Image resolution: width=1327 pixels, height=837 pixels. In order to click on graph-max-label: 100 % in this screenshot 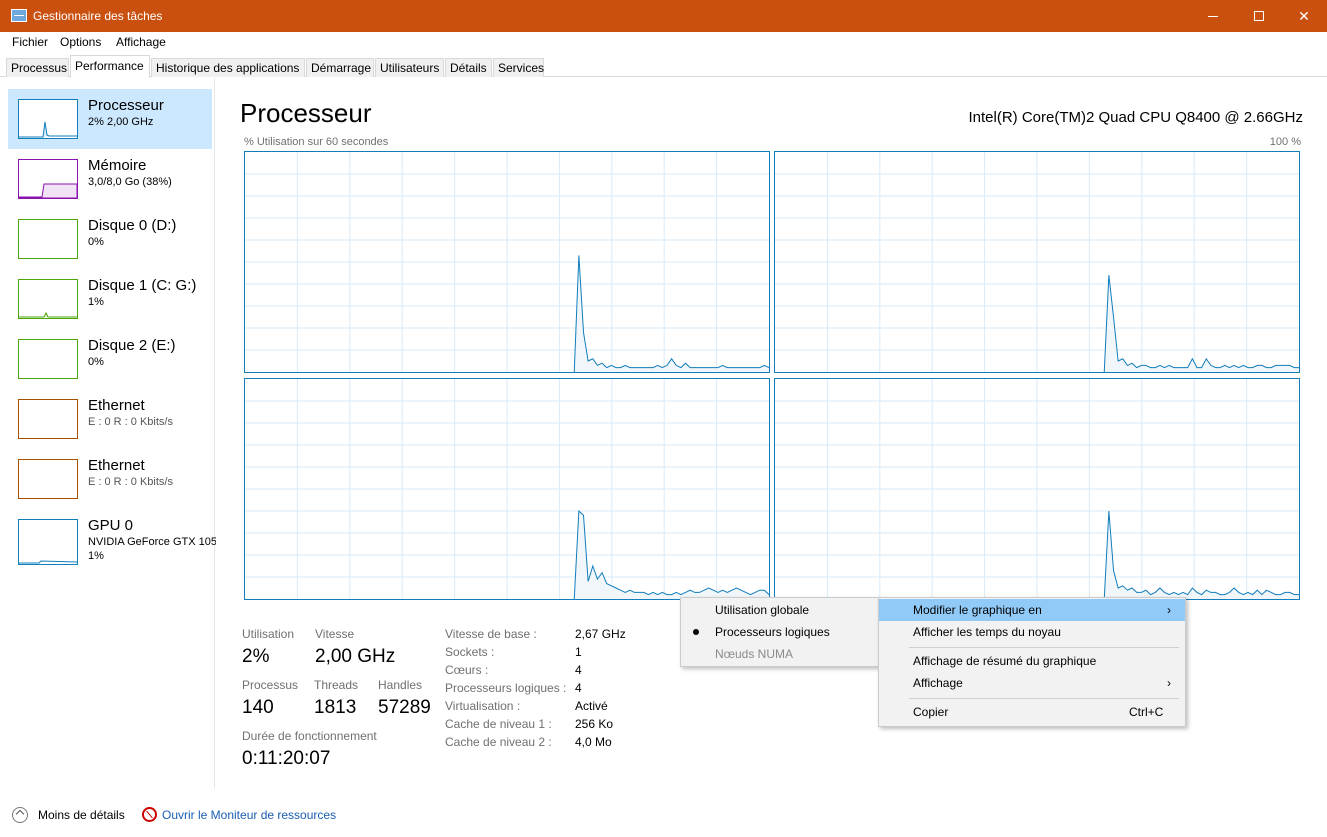, I will do `click(1285, 142)`.